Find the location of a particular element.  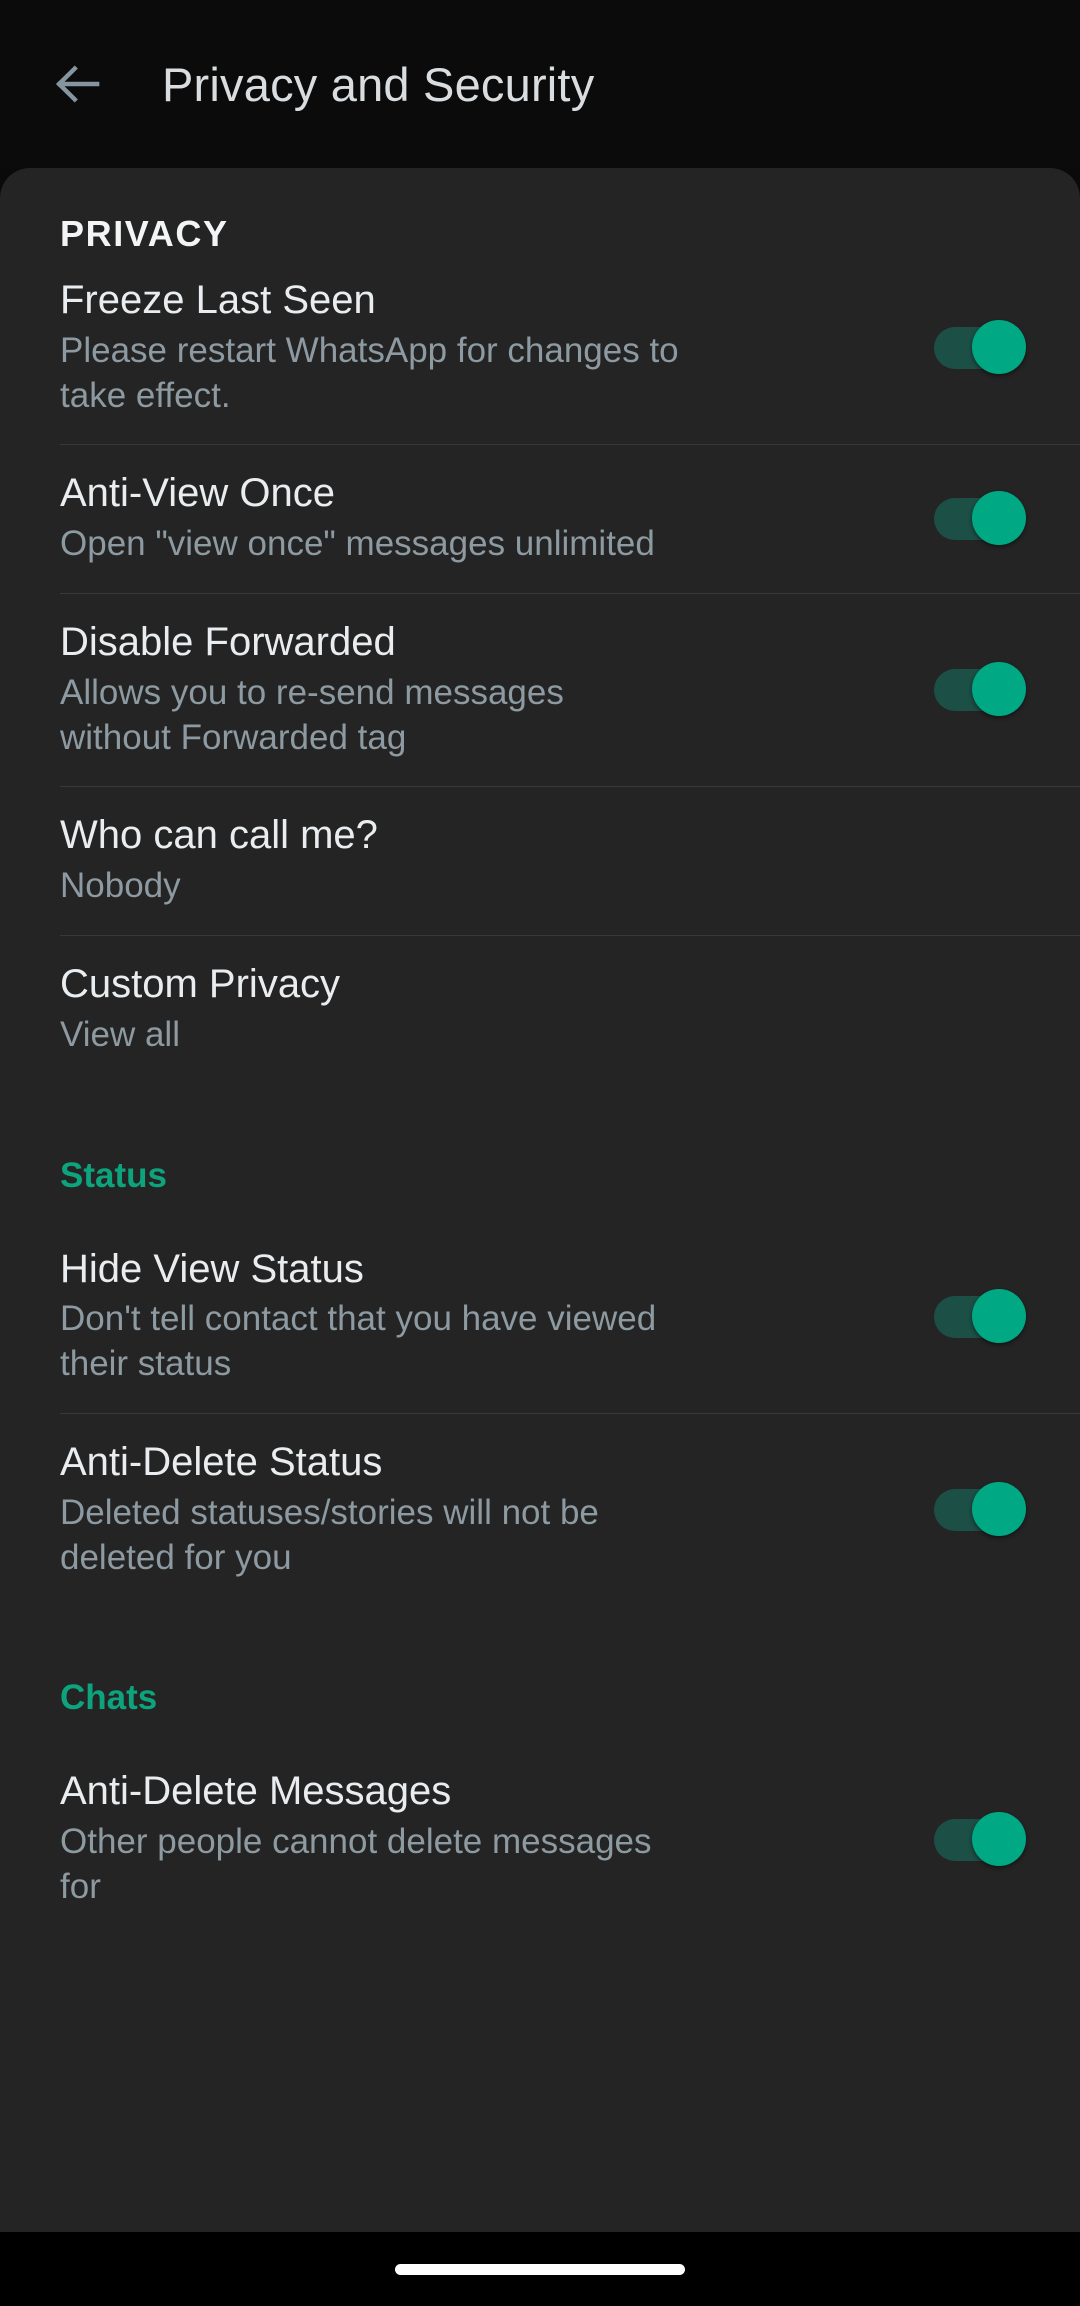

row-title: Custom Privacy is located at coordinates (200, 983).